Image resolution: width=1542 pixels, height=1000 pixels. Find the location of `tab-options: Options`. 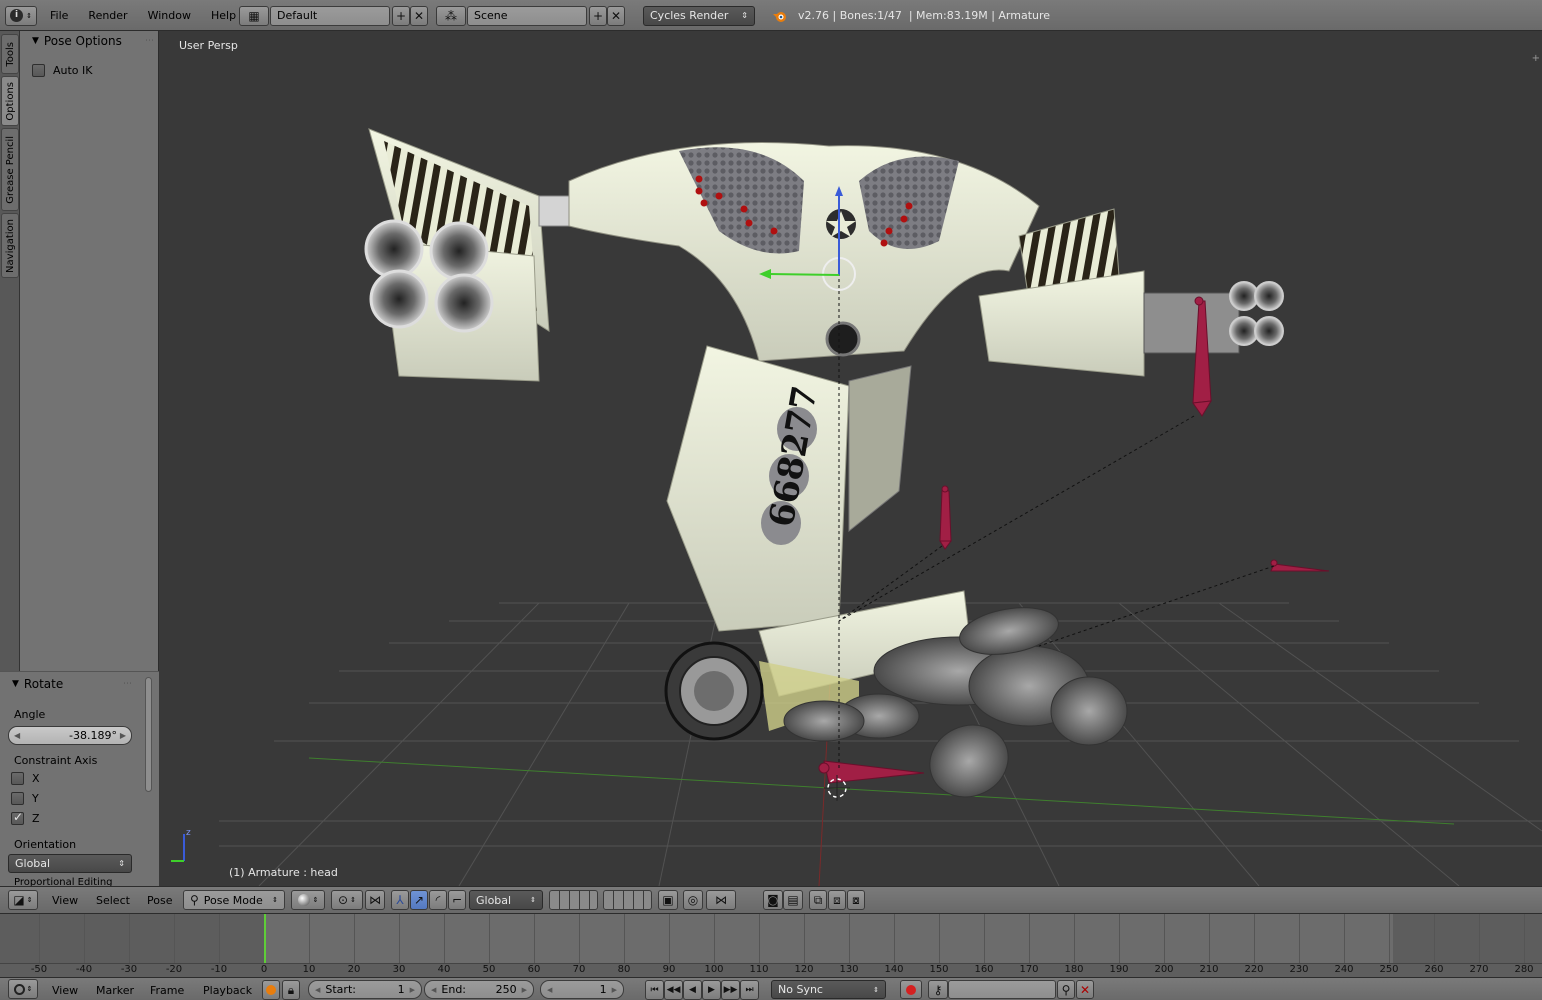

tab-options: Options is located at coordinates (10, 101).